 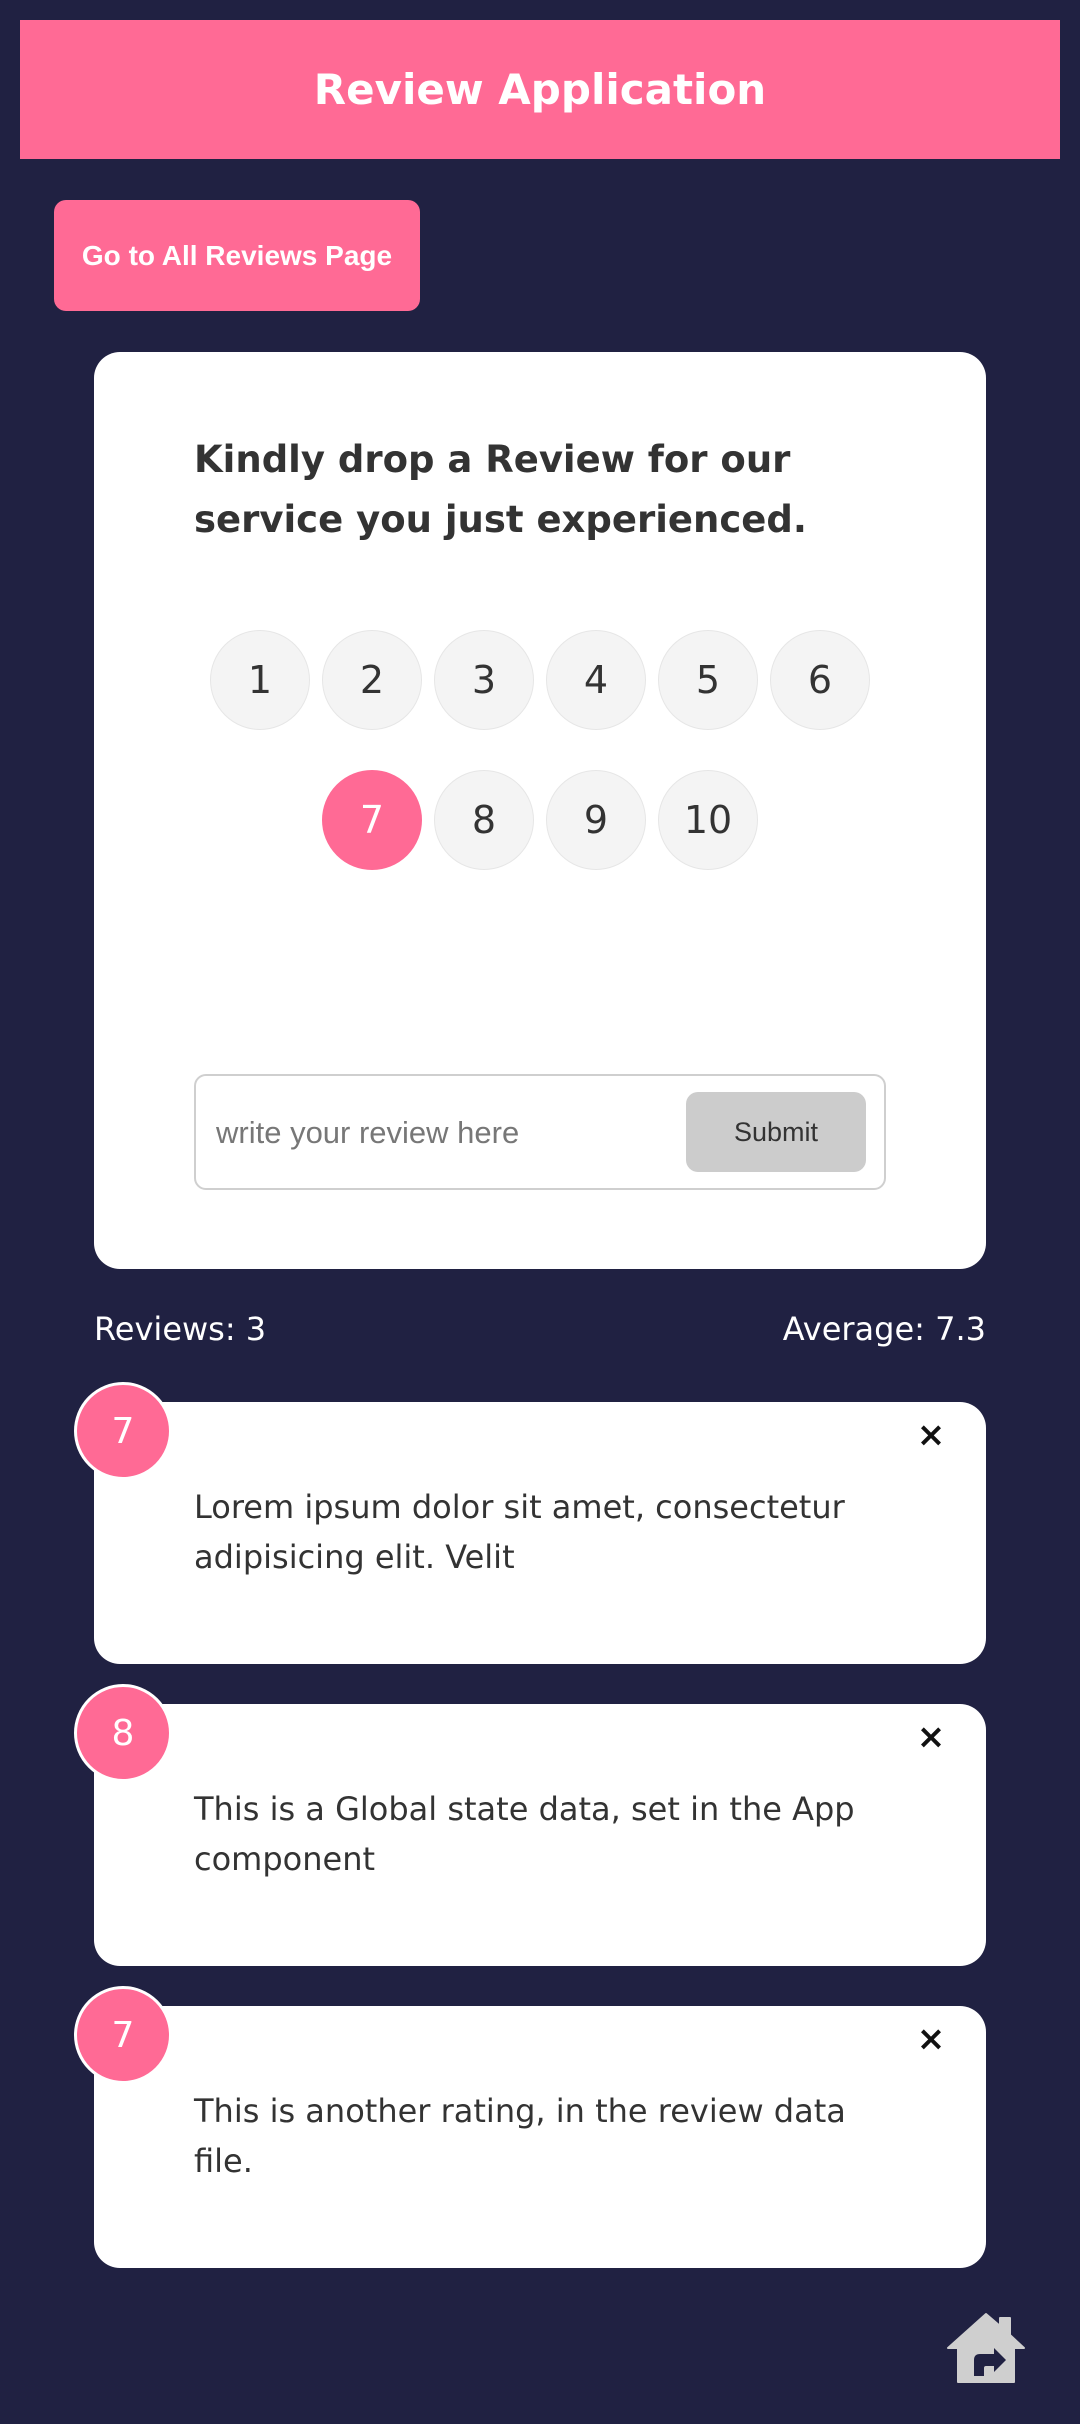 What do you see at coordinates (884, 1329) in the screenshot?
I see `reviews-average: Average: 7.3` at bounding box center [884, 1329].